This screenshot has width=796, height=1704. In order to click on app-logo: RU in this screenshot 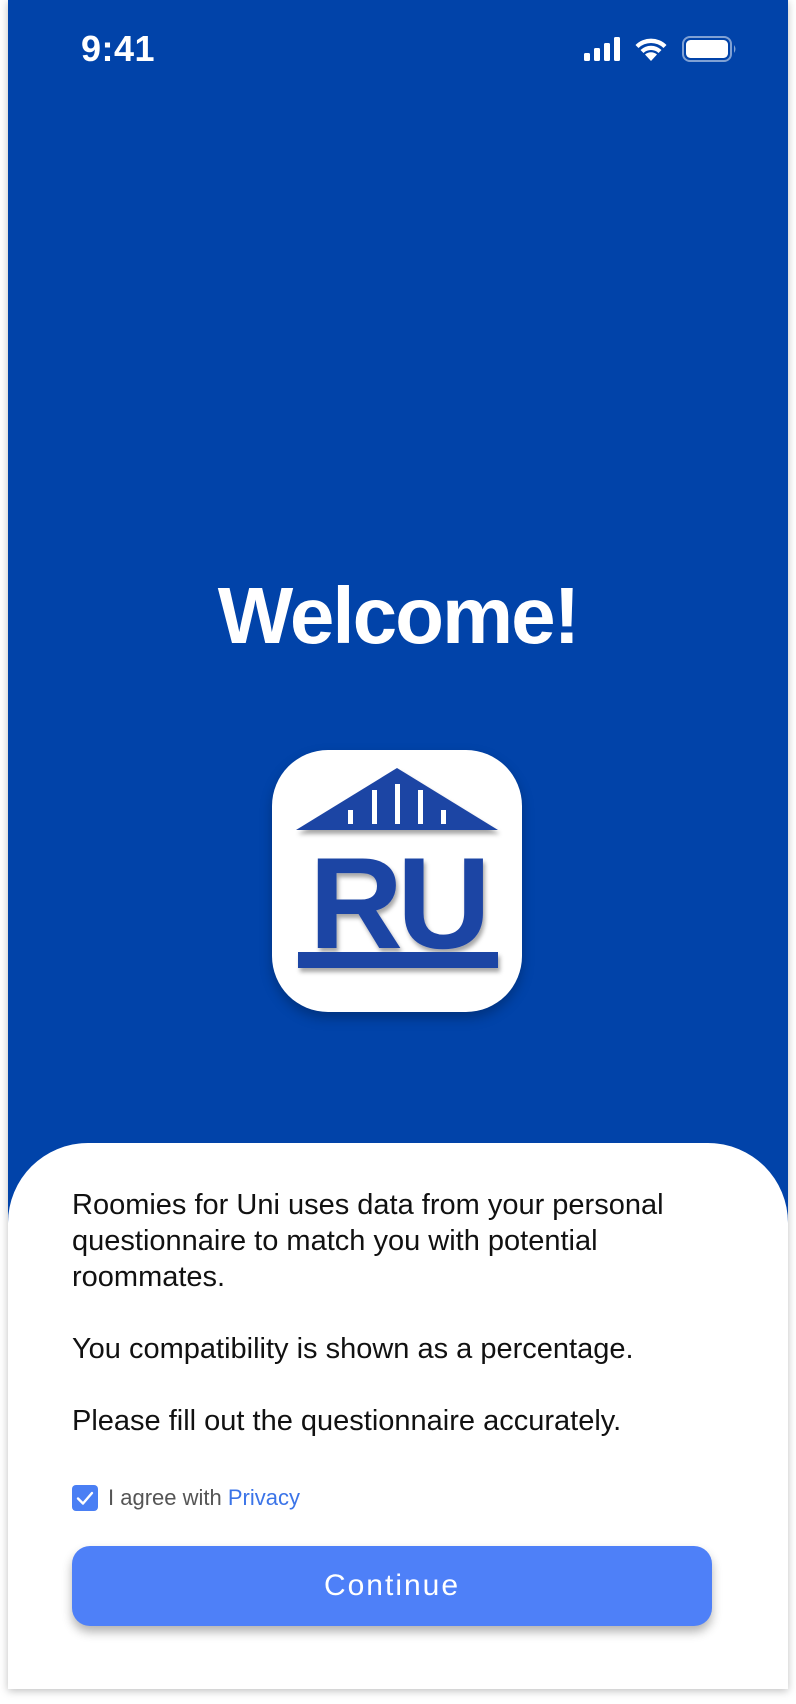, I will do `click(397, 881)`.